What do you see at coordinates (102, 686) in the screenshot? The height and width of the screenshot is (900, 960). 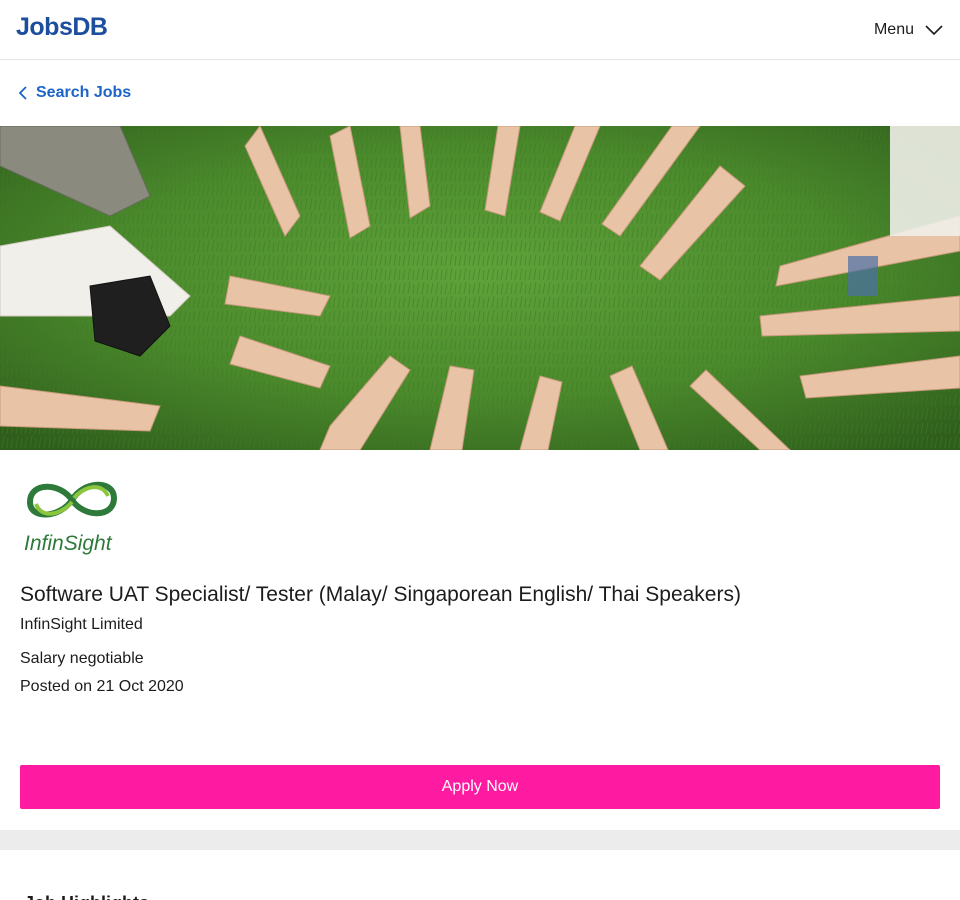 I see `posted-date: Posted on 21 Oct 2020` at bounding box center [102, 686].